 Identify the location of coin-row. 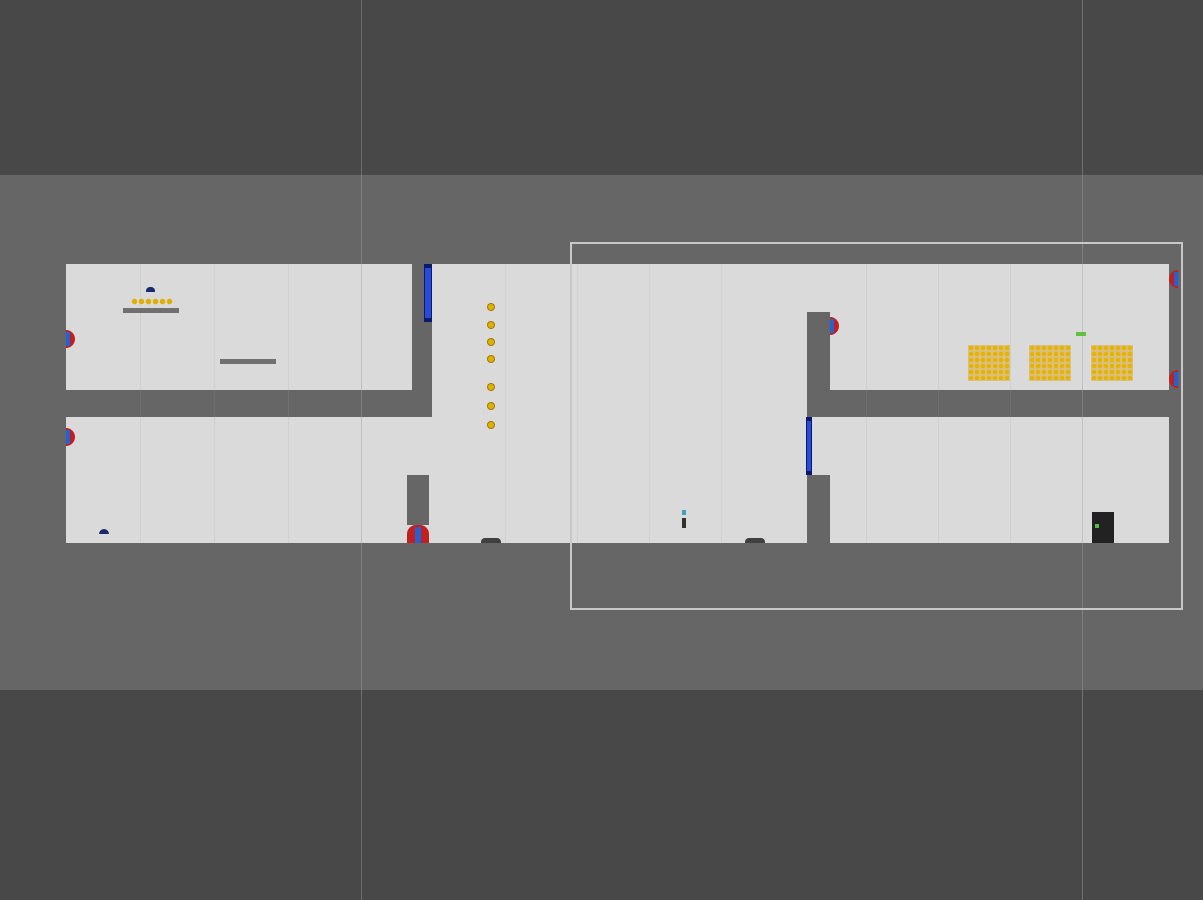
(152, 301).